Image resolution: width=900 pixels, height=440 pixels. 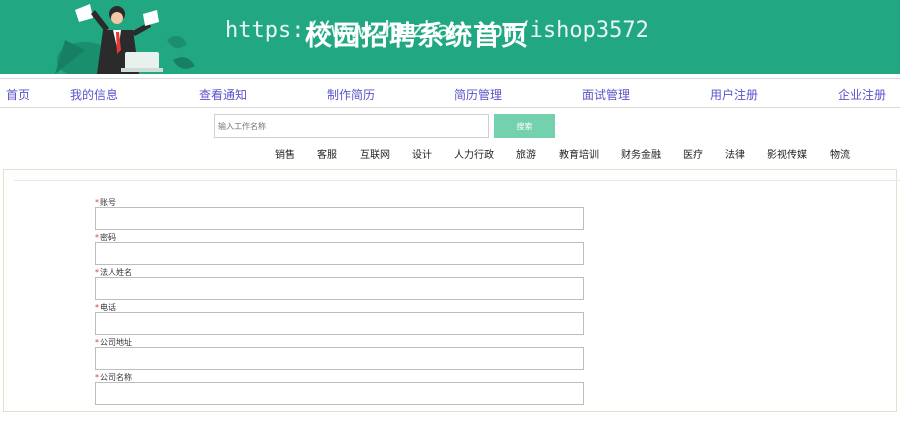 What do you see at coordinates (351, 126) in the screenshot?
I see `job-search-input` at bounding box center [351, 126].